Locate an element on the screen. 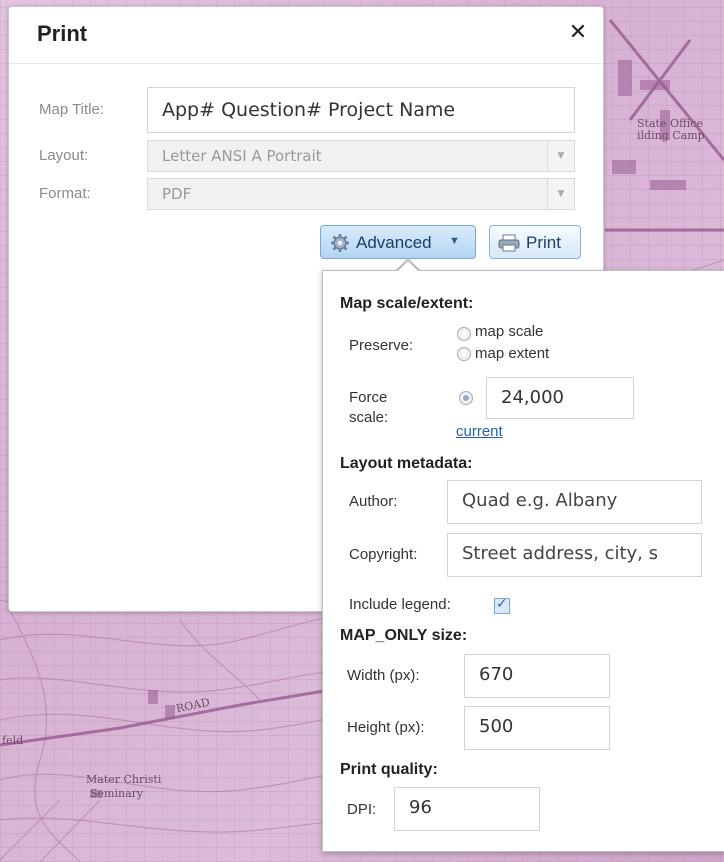 The width and height of the screenshot is (724, 862). layout-label: Layout: is located at coordinates (64, 155).